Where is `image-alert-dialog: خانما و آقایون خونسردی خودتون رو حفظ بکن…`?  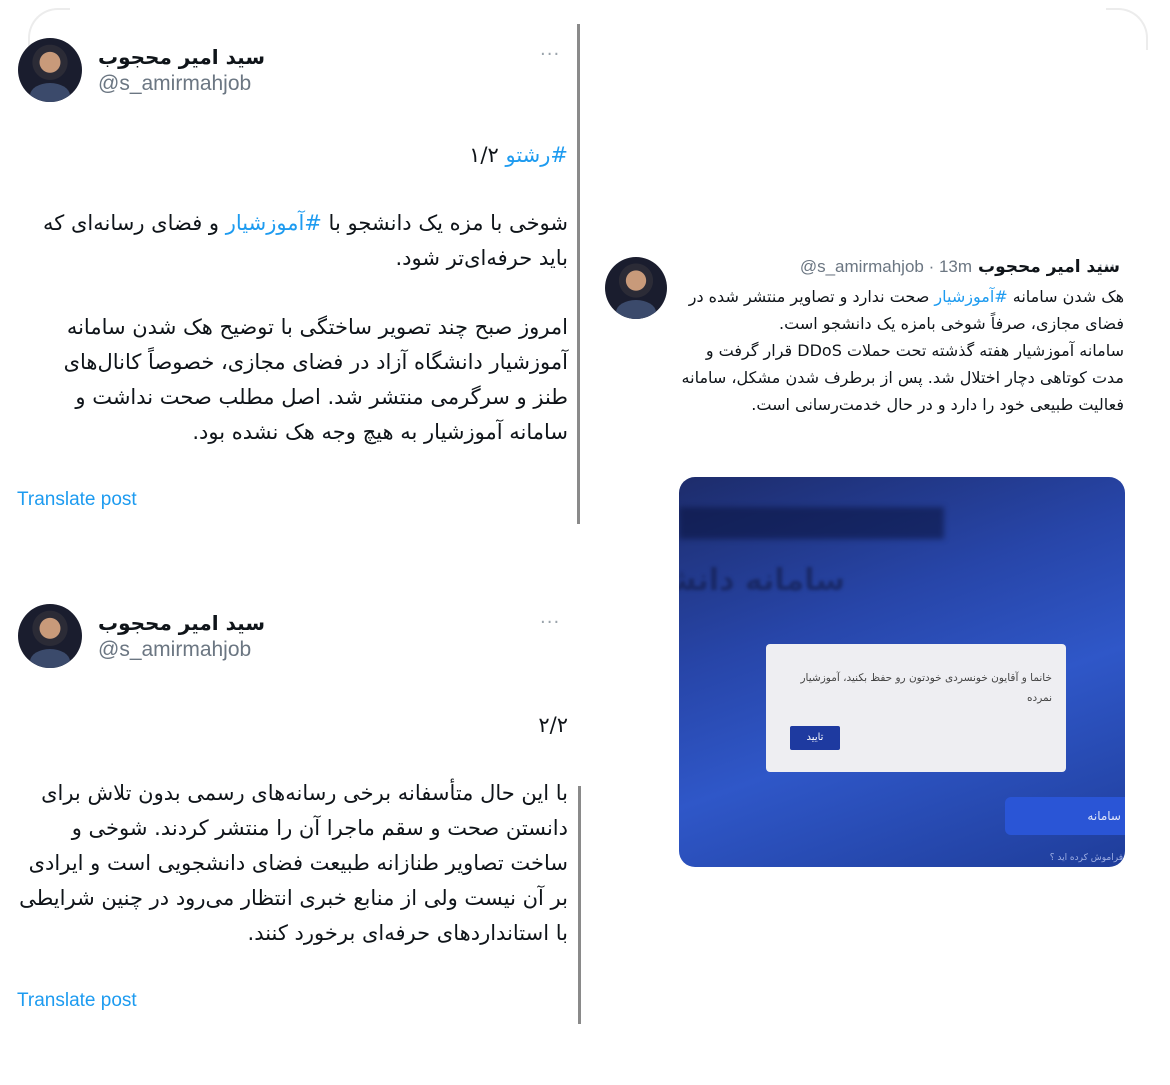
image-alert-dialog: خانما و آقایون خونسردی خودتون رو حفظ بکن… is located at coordinates (916, 708).